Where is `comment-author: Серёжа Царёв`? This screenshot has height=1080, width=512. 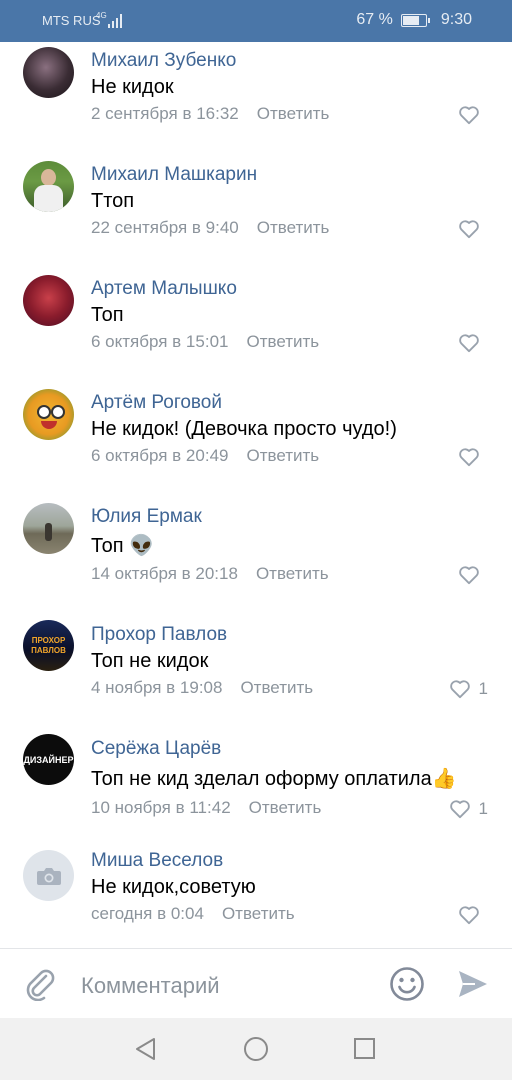 comment-author: Серёжа Царёв is located at coordinates (156, 749).